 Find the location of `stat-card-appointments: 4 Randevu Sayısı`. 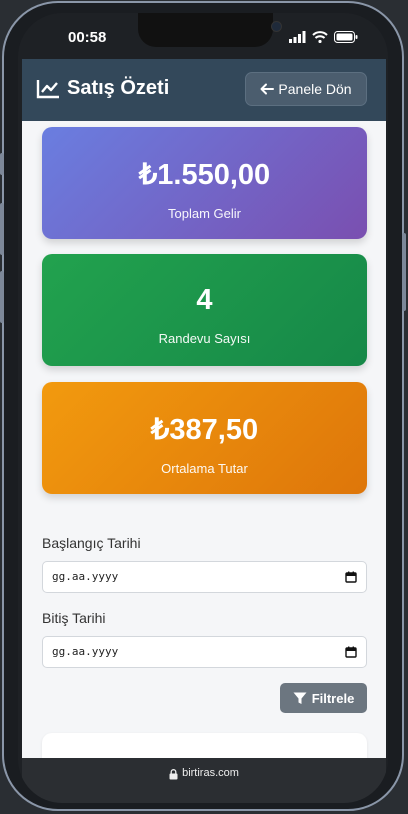

stat-card-appointments: 4 Randevu Sayısı is located at coordinates (204, 310).